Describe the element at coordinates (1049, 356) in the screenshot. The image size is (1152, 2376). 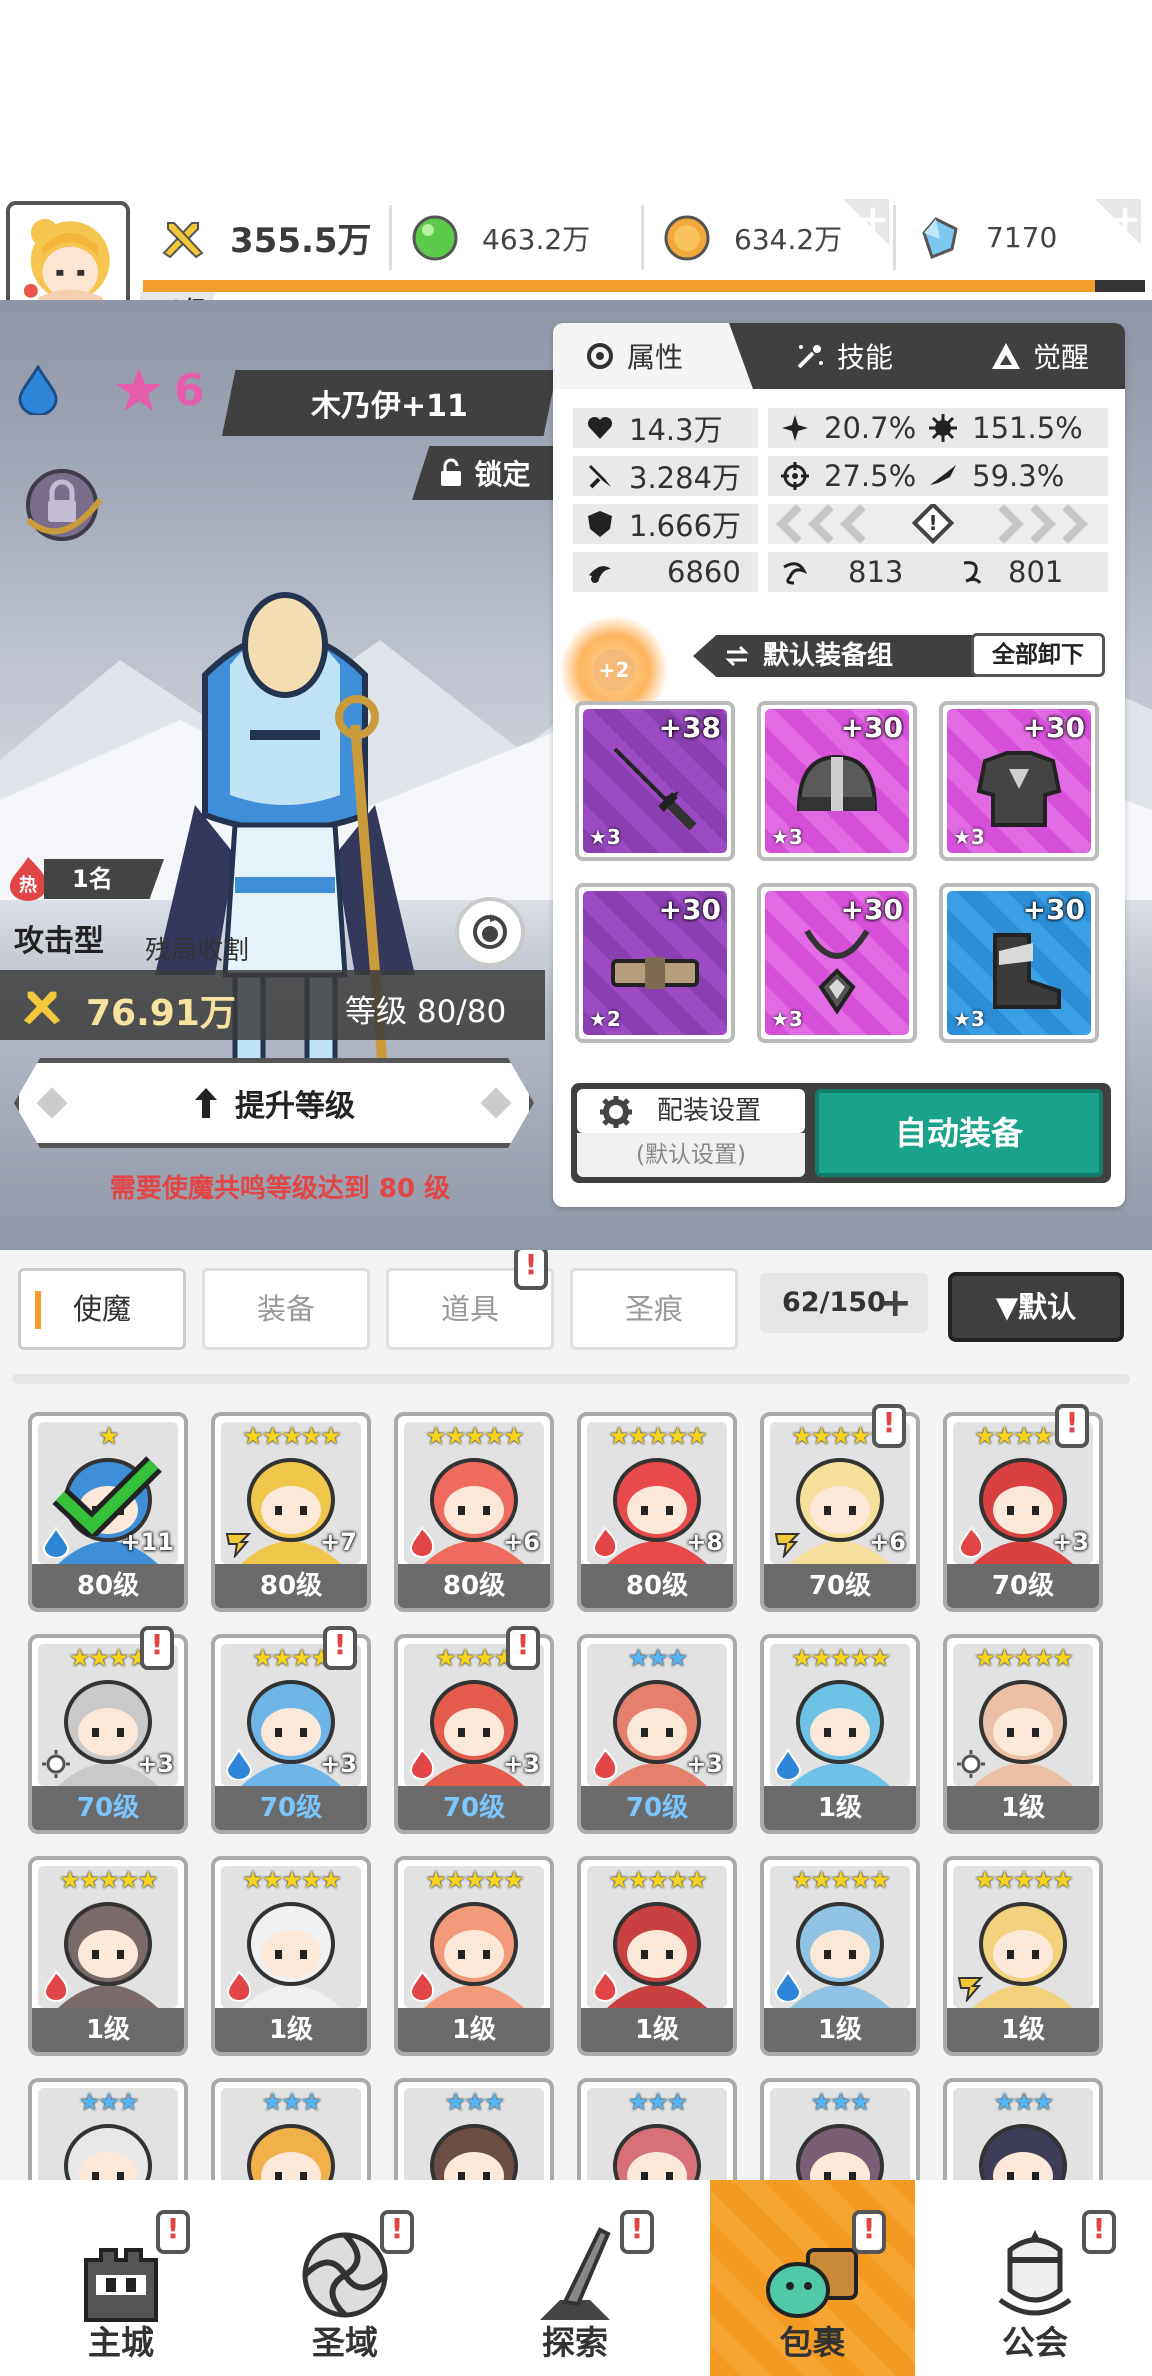
I see `tab-awaken: 觉醒` at that location.